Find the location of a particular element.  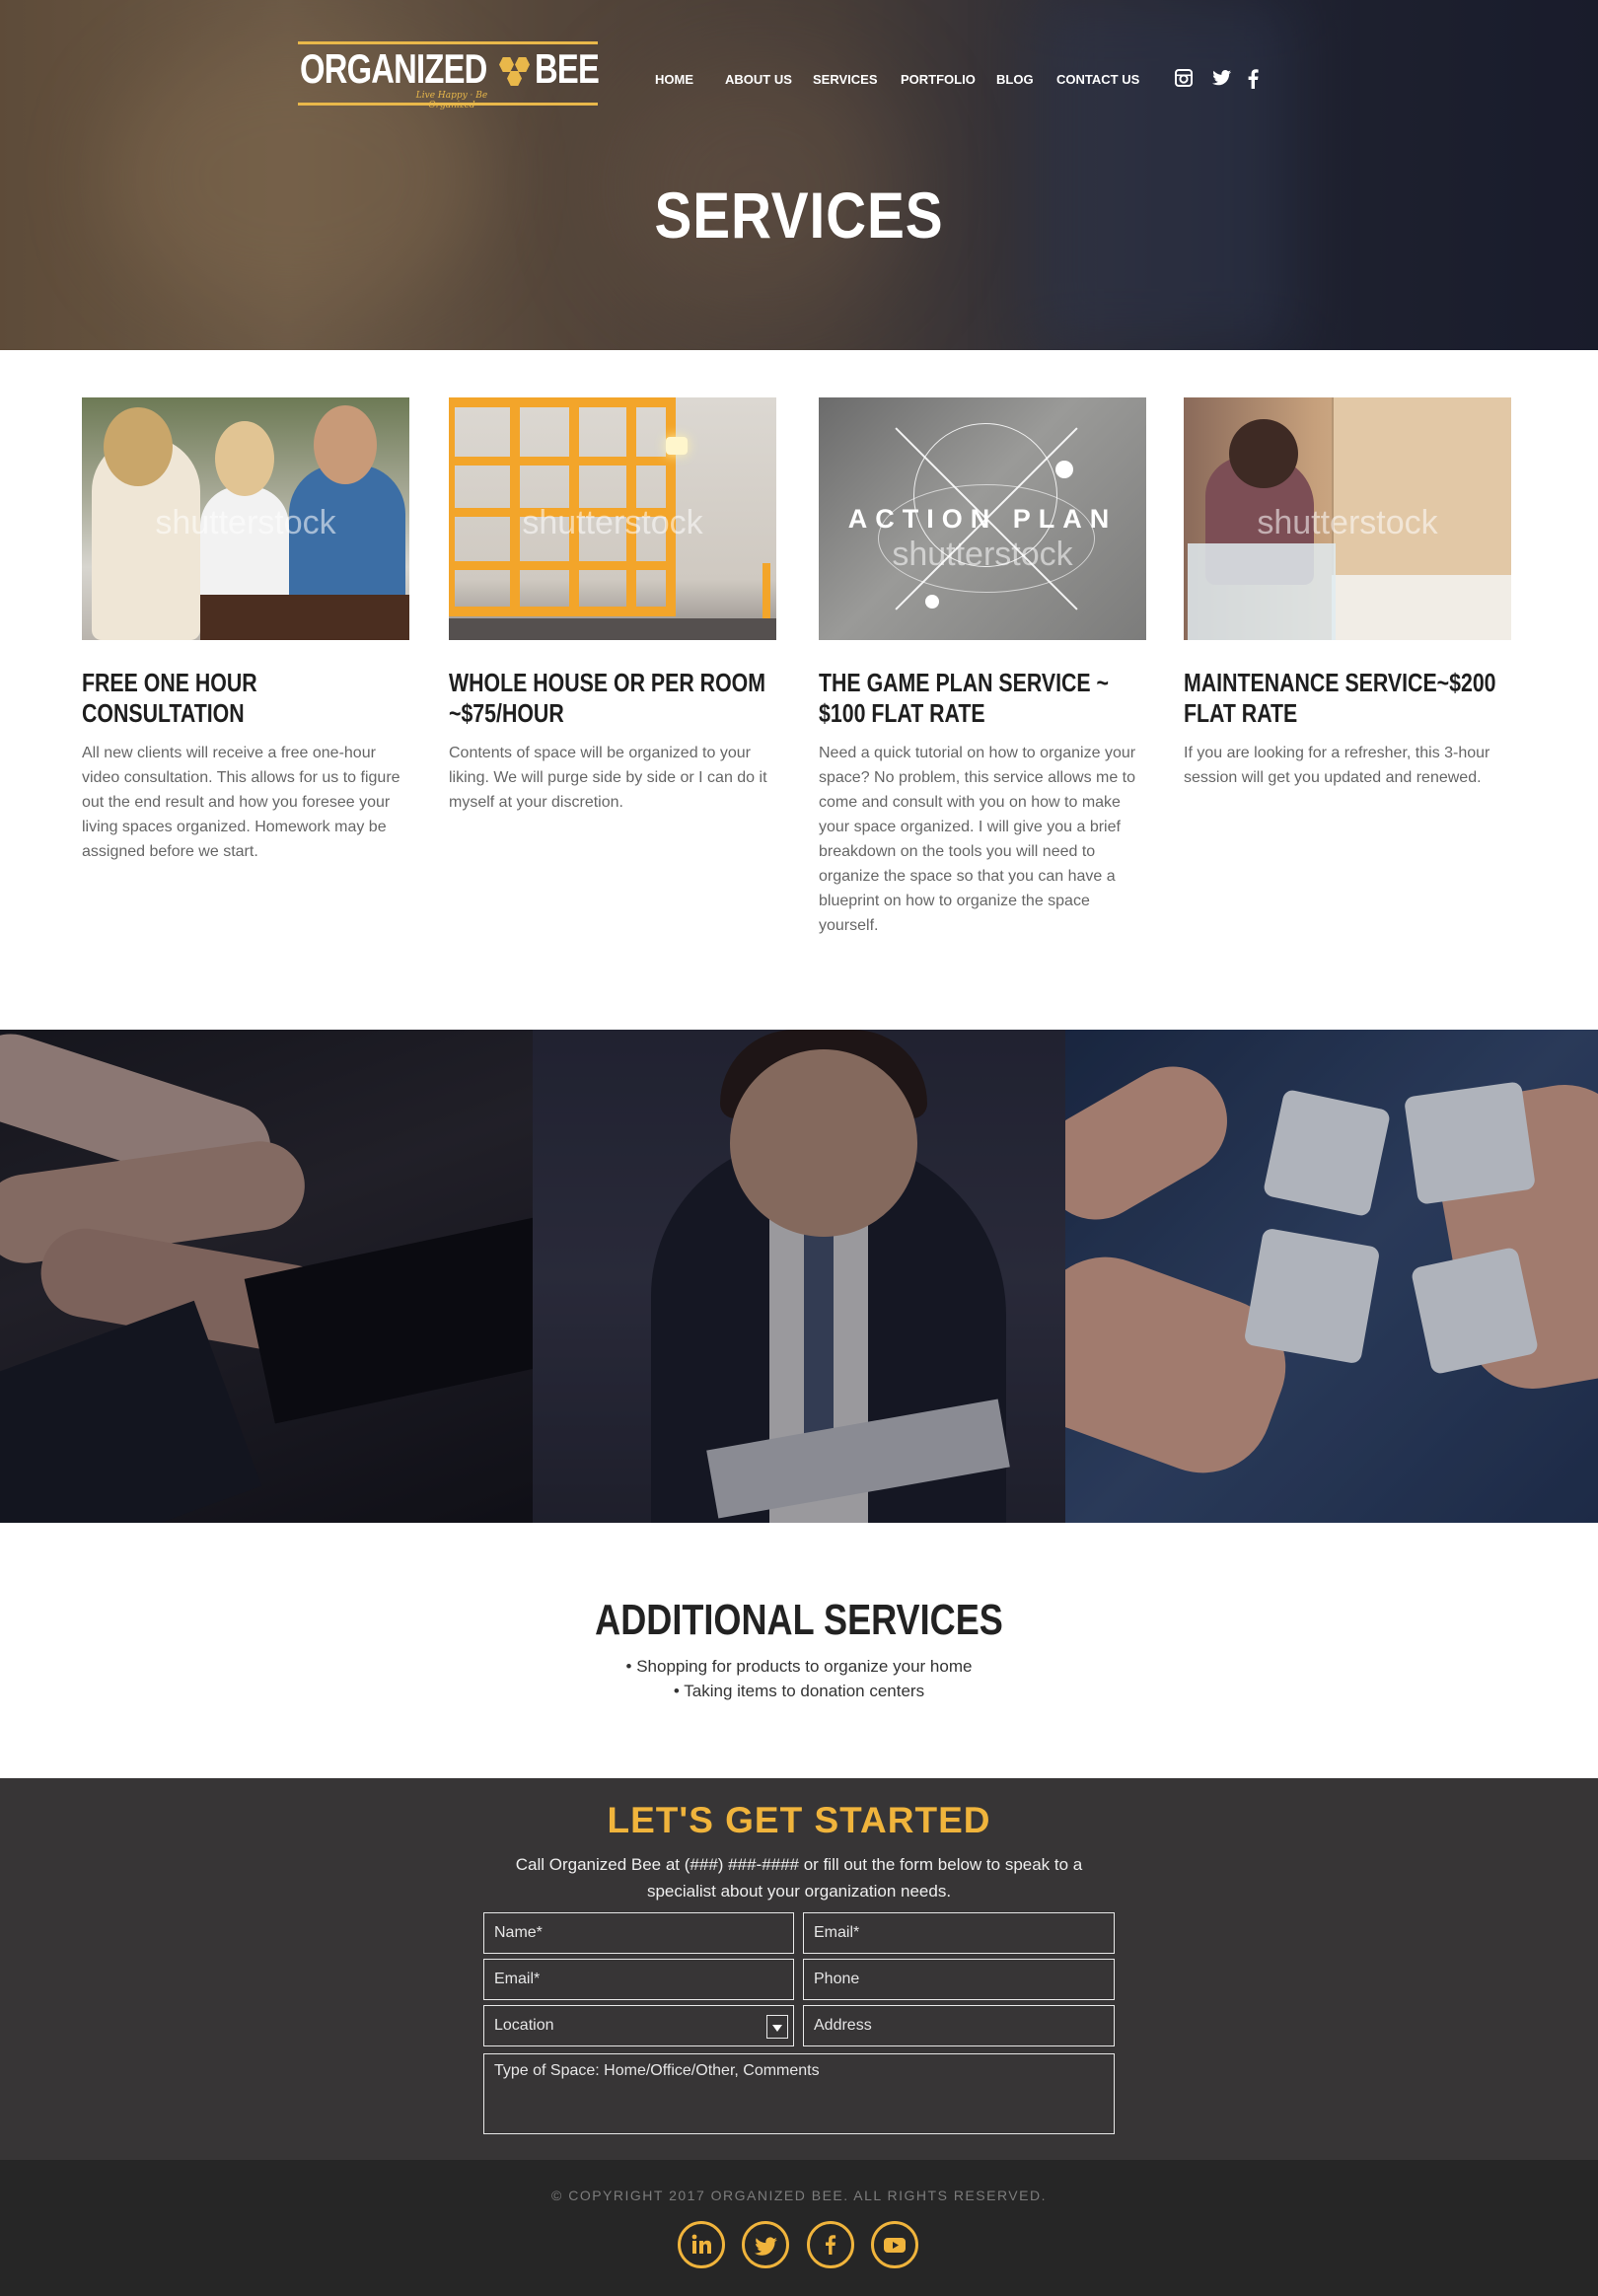

email-field-secondary is located at coordinates (638, 1980).